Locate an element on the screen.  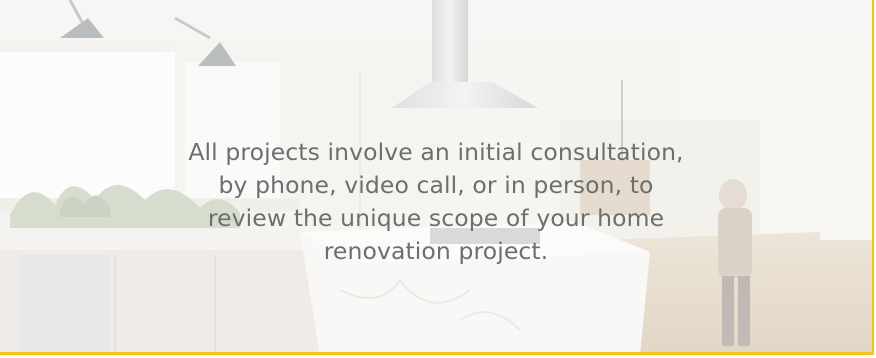
message-line-3: review the unique scope of your home is located at coordinates (436, 217).